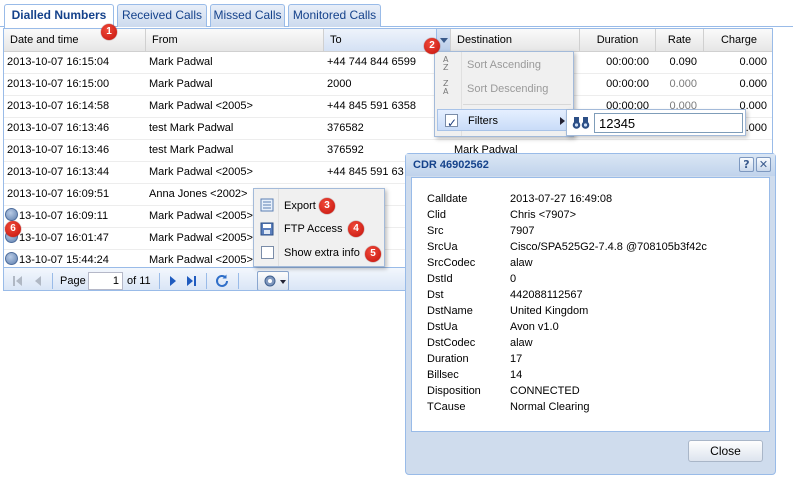 This screenshot has height=481, width=793. Describe the element at coordinates (534, 327) in the screenshot. I see `cdr-field-value: Avon v1.0` at that location.